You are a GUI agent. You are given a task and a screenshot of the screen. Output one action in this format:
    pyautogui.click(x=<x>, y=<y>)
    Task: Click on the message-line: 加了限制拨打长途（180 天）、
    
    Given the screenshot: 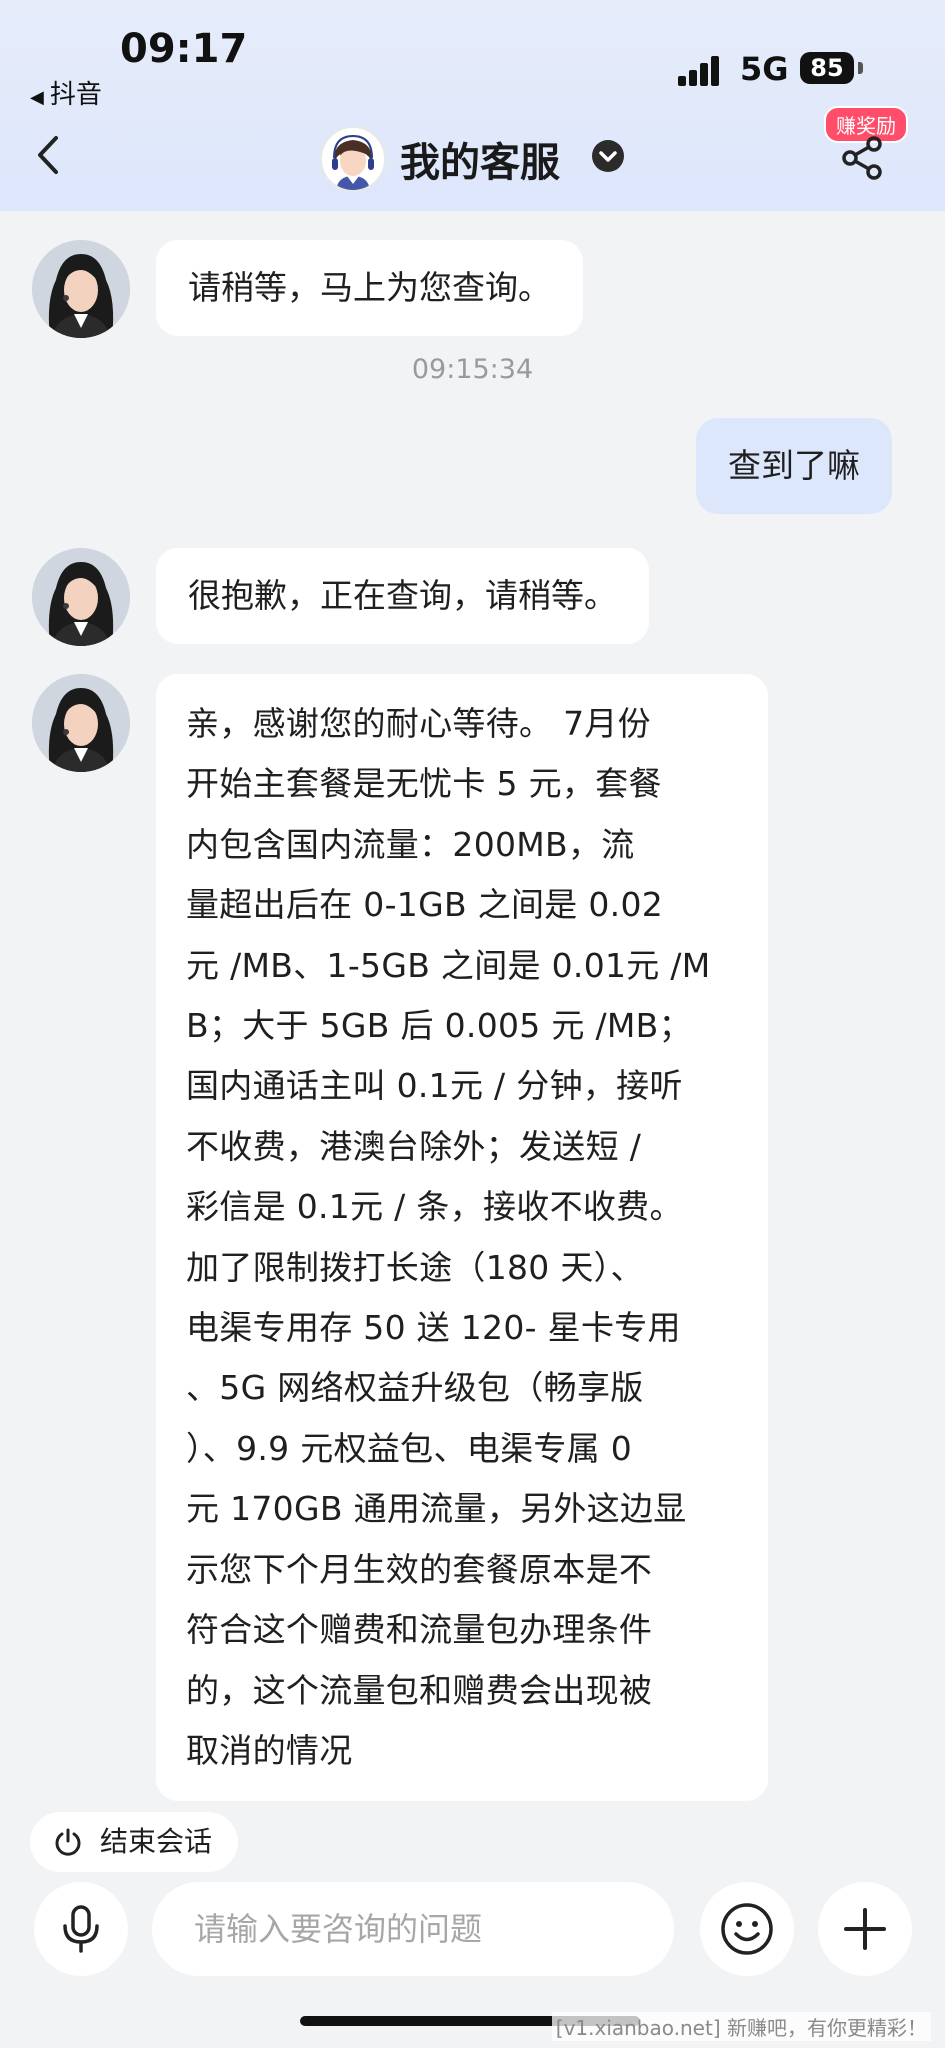 What is the action you would take?
    pyautogui.click(x=415, y=1267)
    